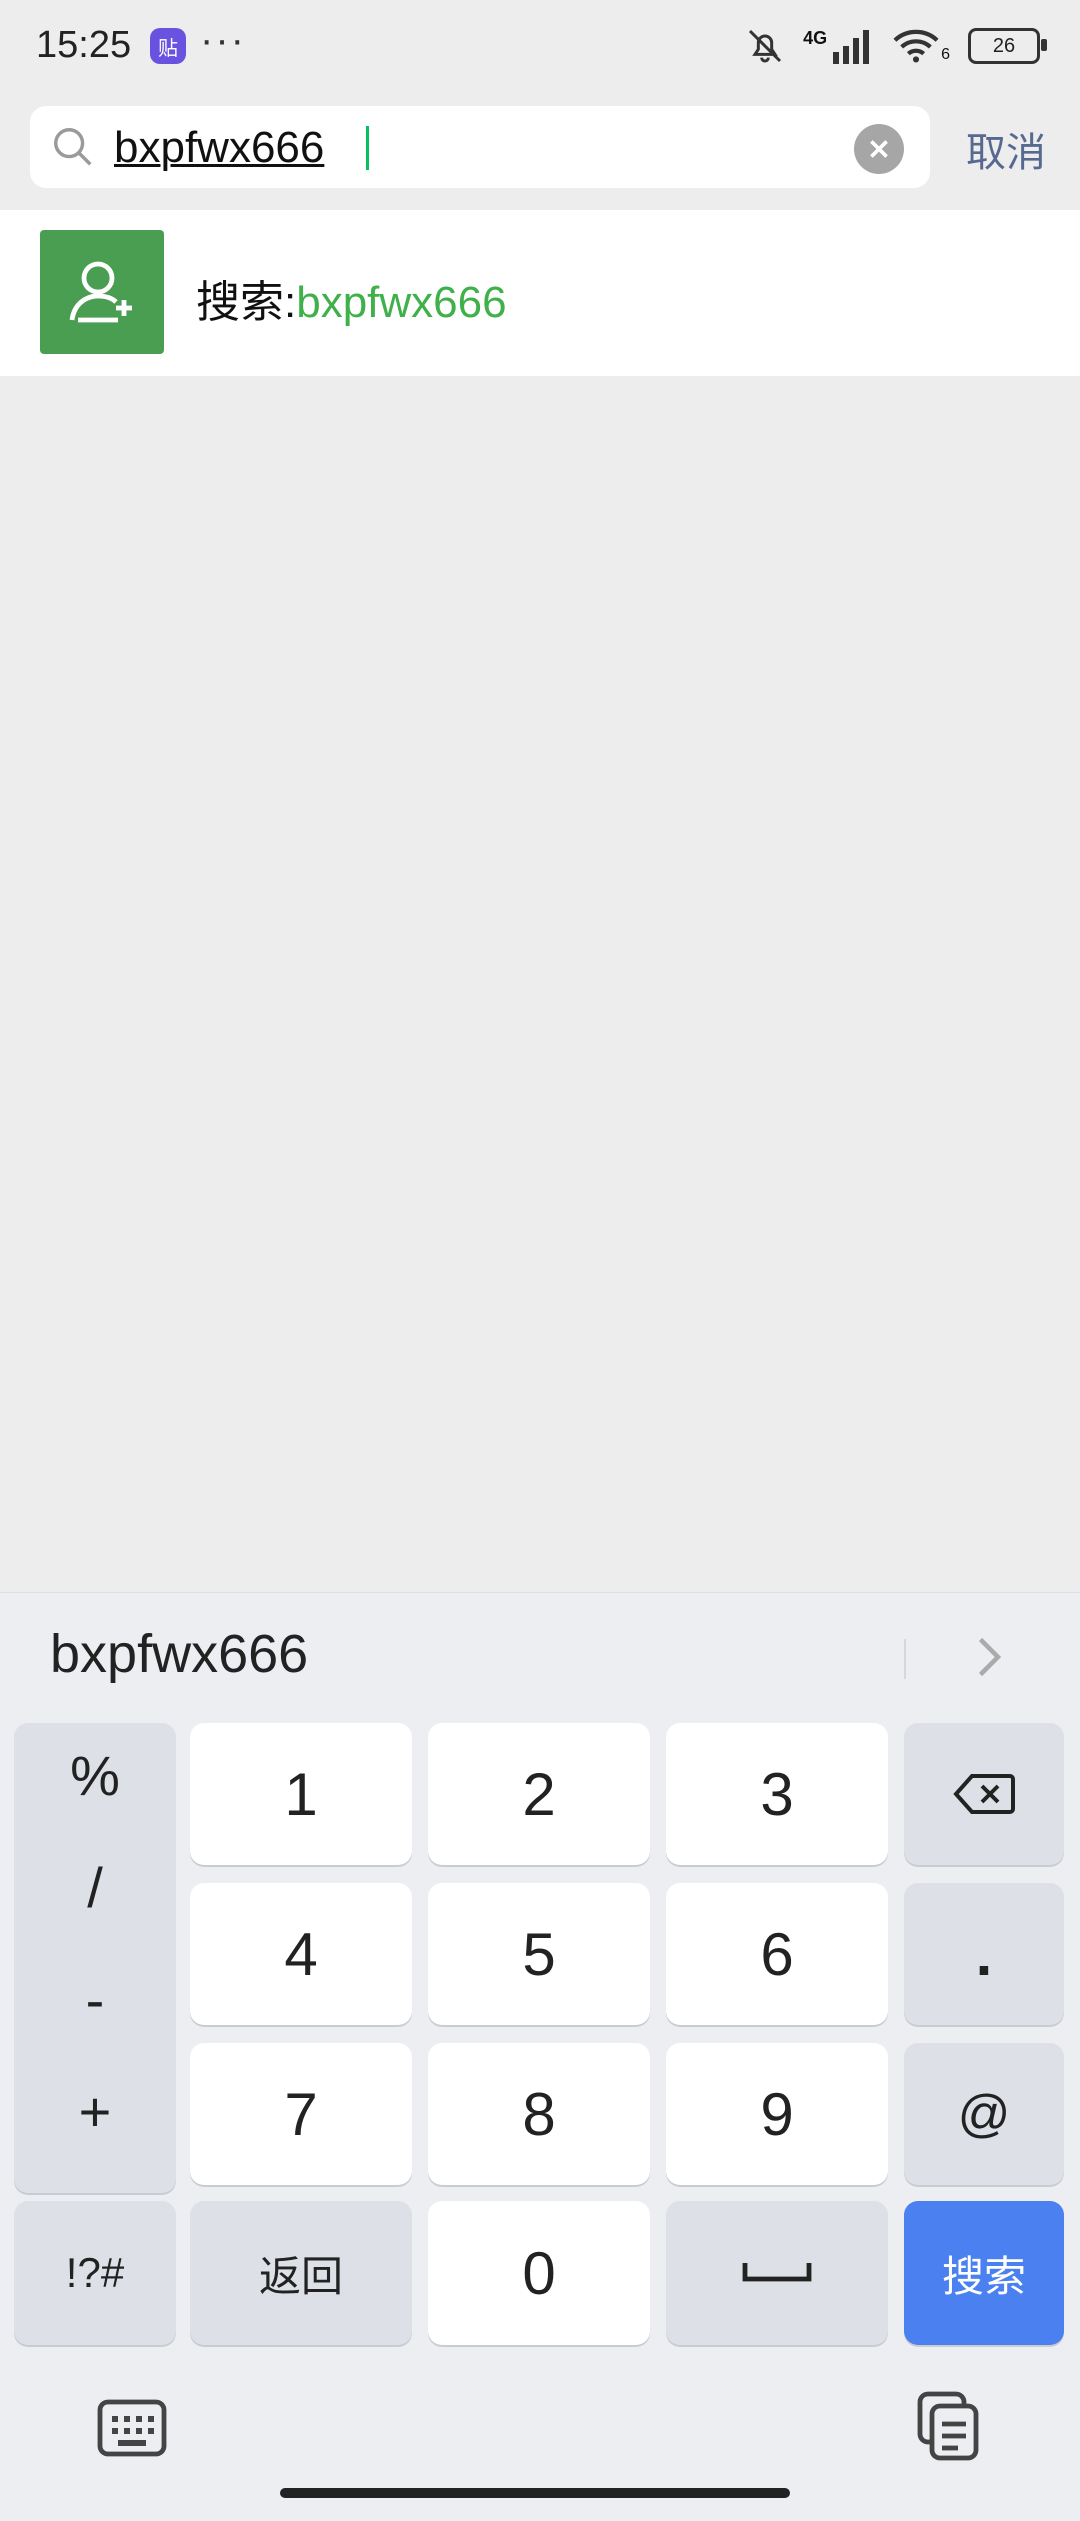 This screenshot has height=2521, width=1080. What do you see at coordinates (464, 148) in the screenshot?
I see `search-input` at bounding box center [464, 148].